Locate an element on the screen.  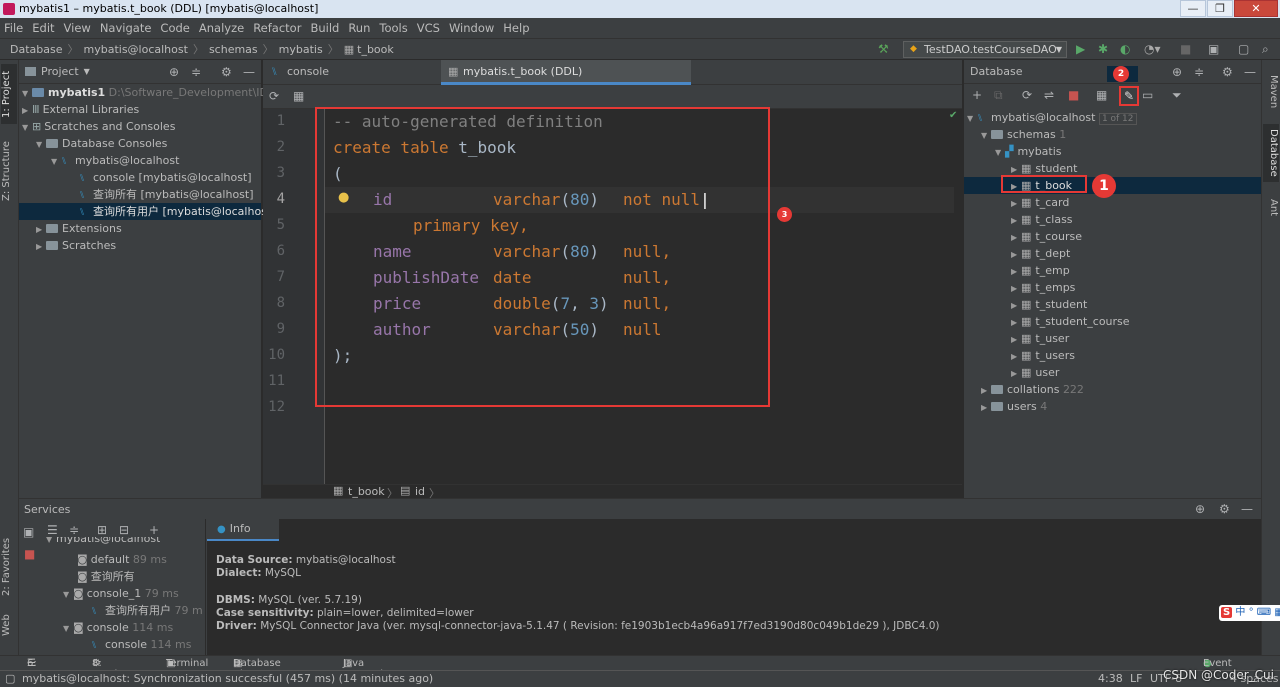
tab-project: 1: Project is located at coordinates (9, 94).